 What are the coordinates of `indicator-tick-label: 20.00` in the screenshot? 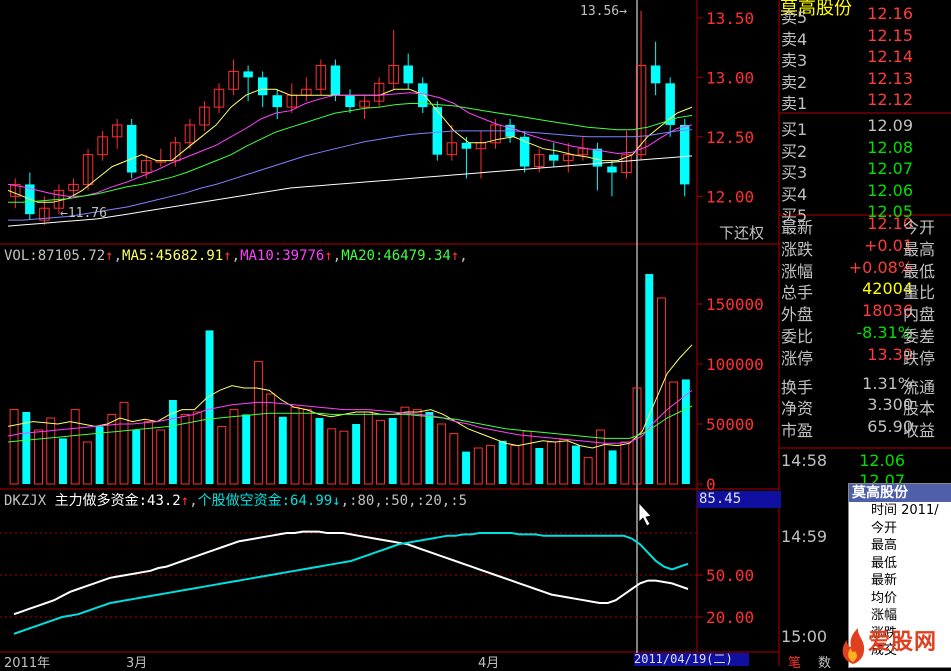 It's located at (730, 617).